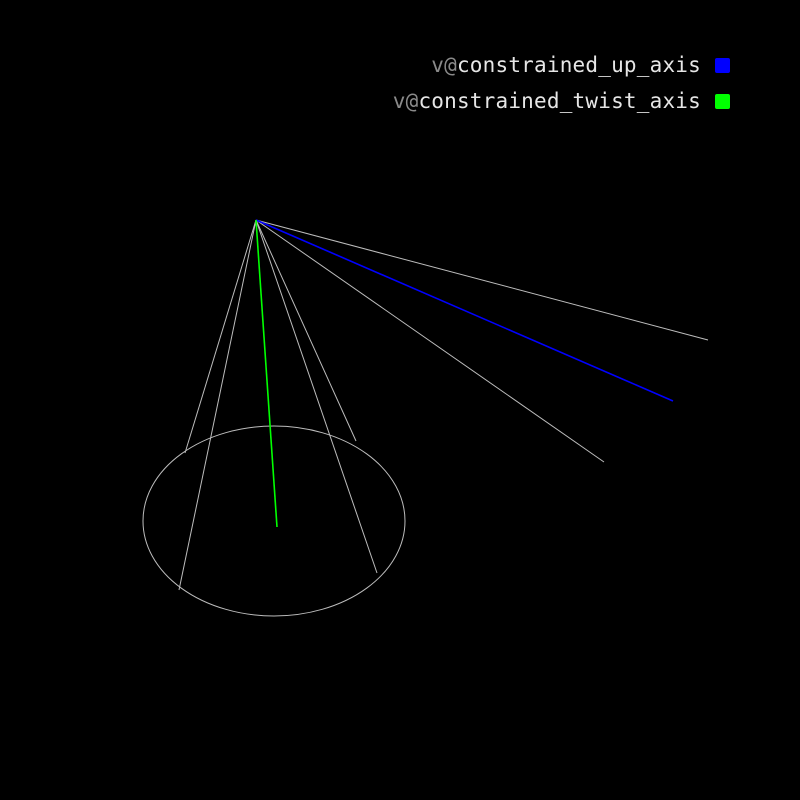  I want to click on legend-swatch-blue, so click(722, 65).